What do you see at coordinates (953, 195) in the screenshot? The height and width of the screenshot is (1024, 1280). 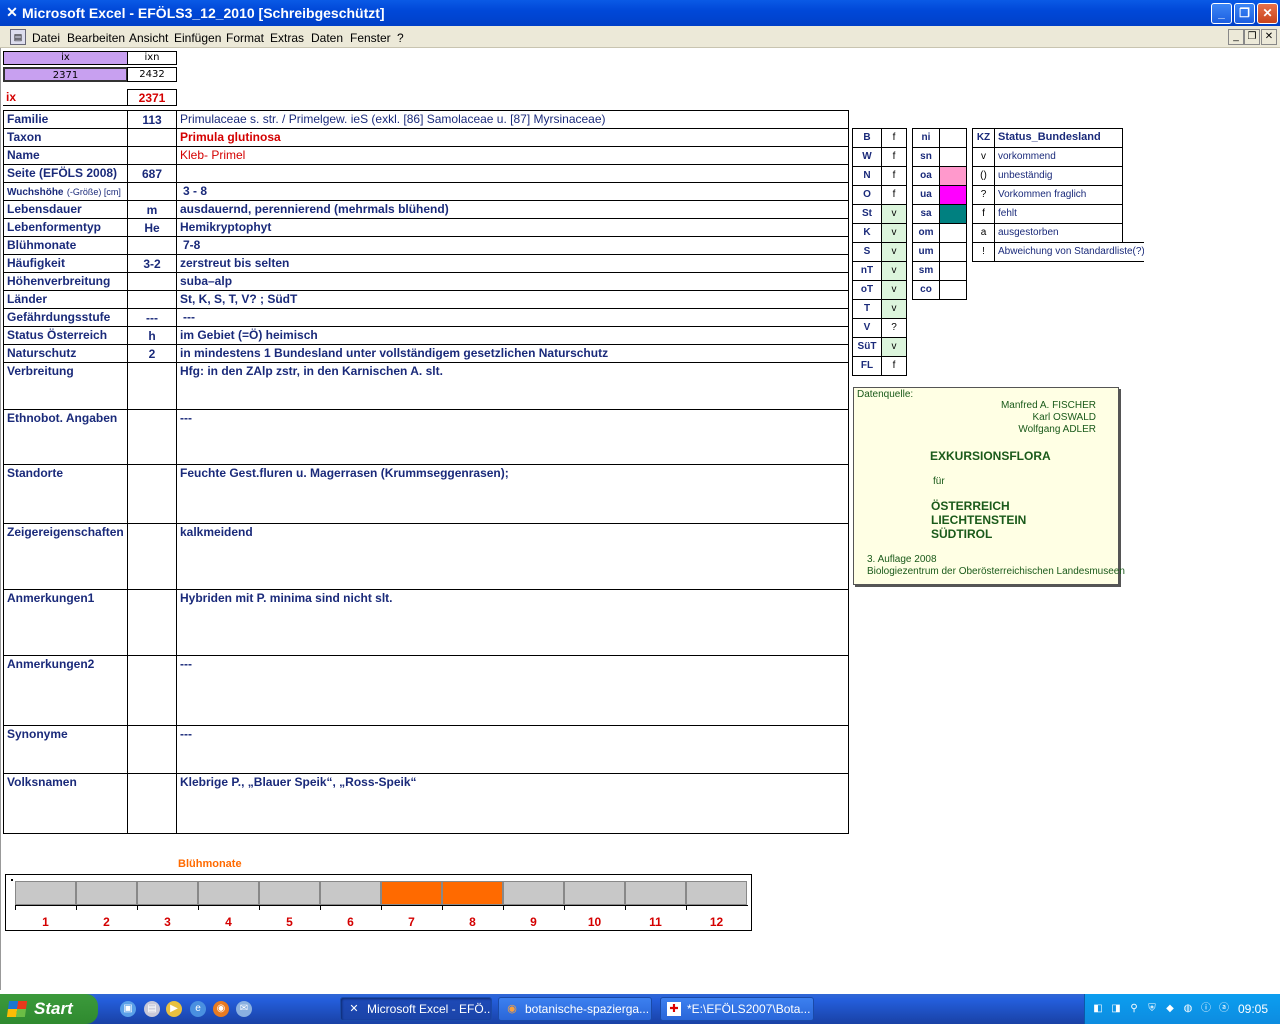 I see `zone-color-ua` at bounding box center [953, 195].